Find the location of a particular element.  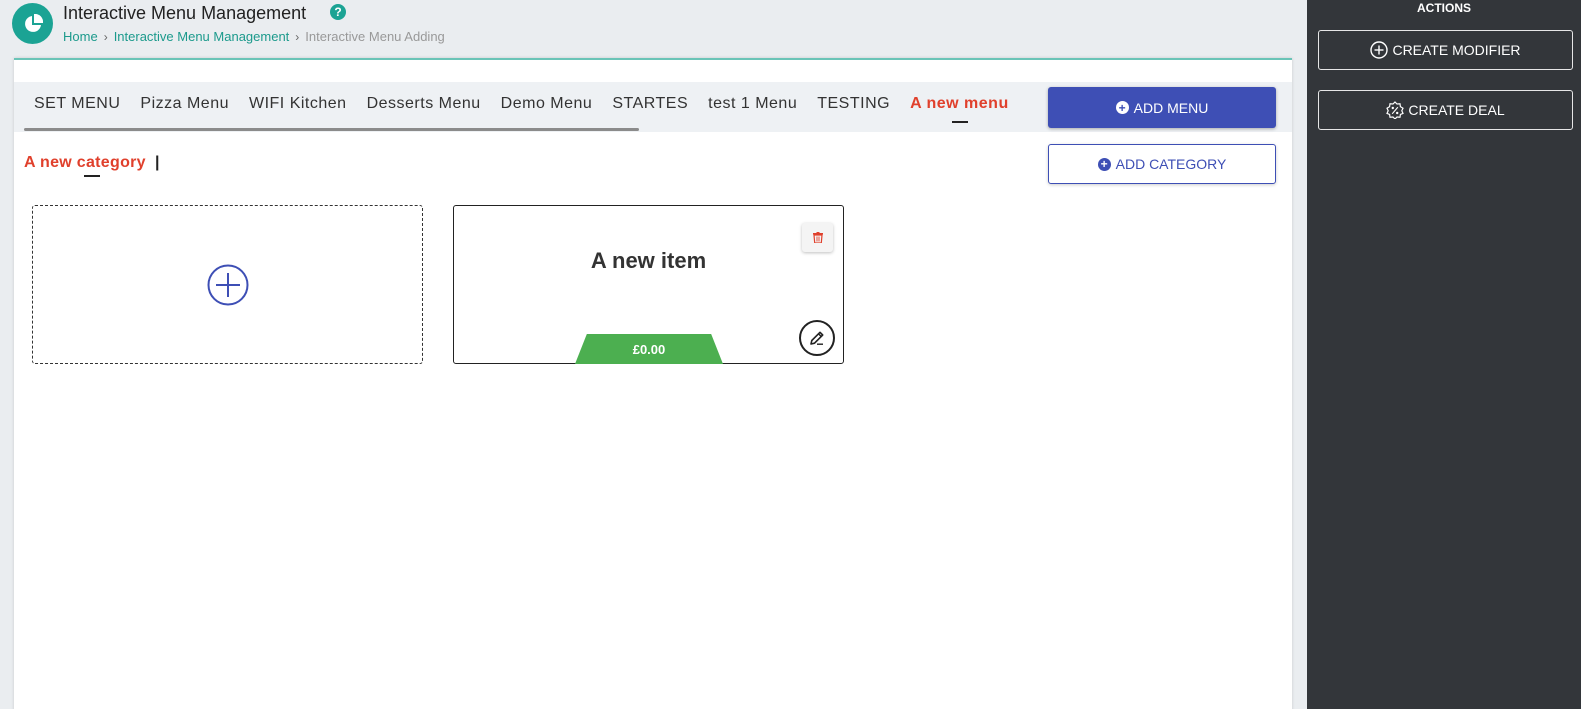

pencil-icon is located at coordinates (817, 338).